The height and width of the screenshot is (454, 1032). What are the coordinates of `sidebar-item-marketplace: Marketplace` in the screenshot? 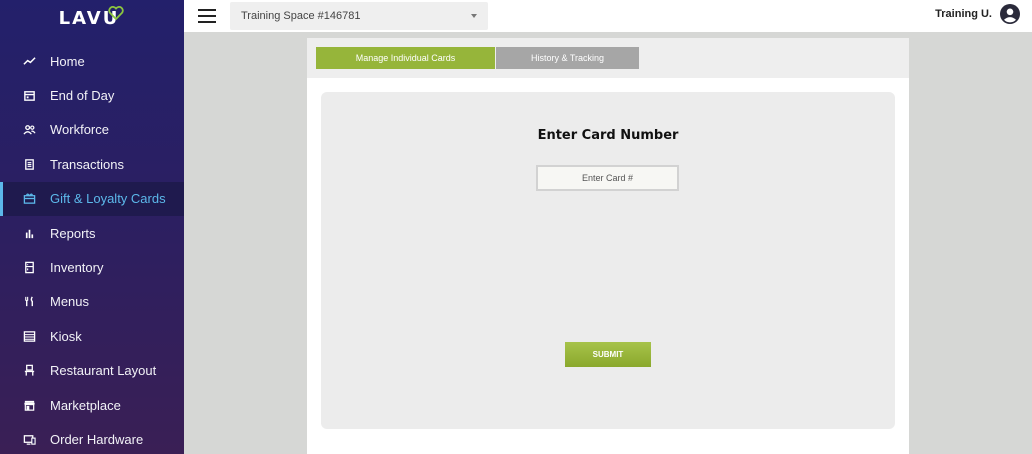 It's located at (92, 405).